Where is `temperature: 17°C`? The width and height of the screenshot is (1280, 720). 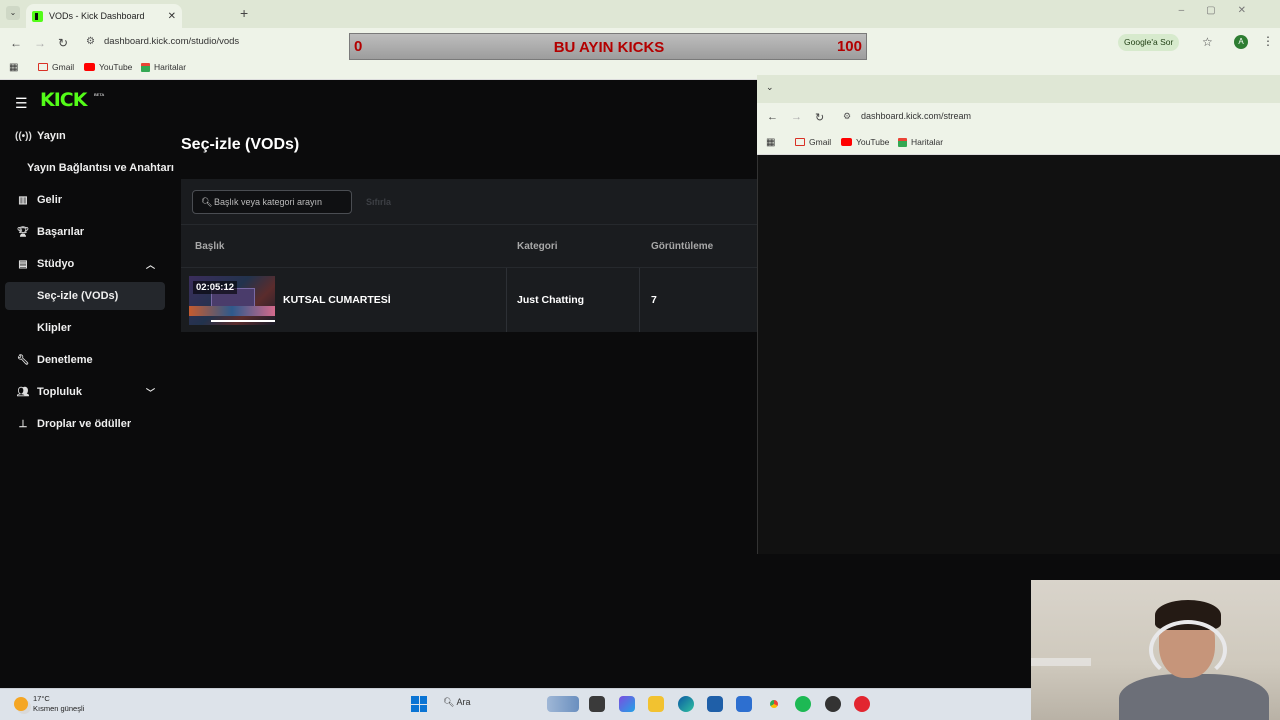
temperature: 17°C is located at coordinates (41, 698).